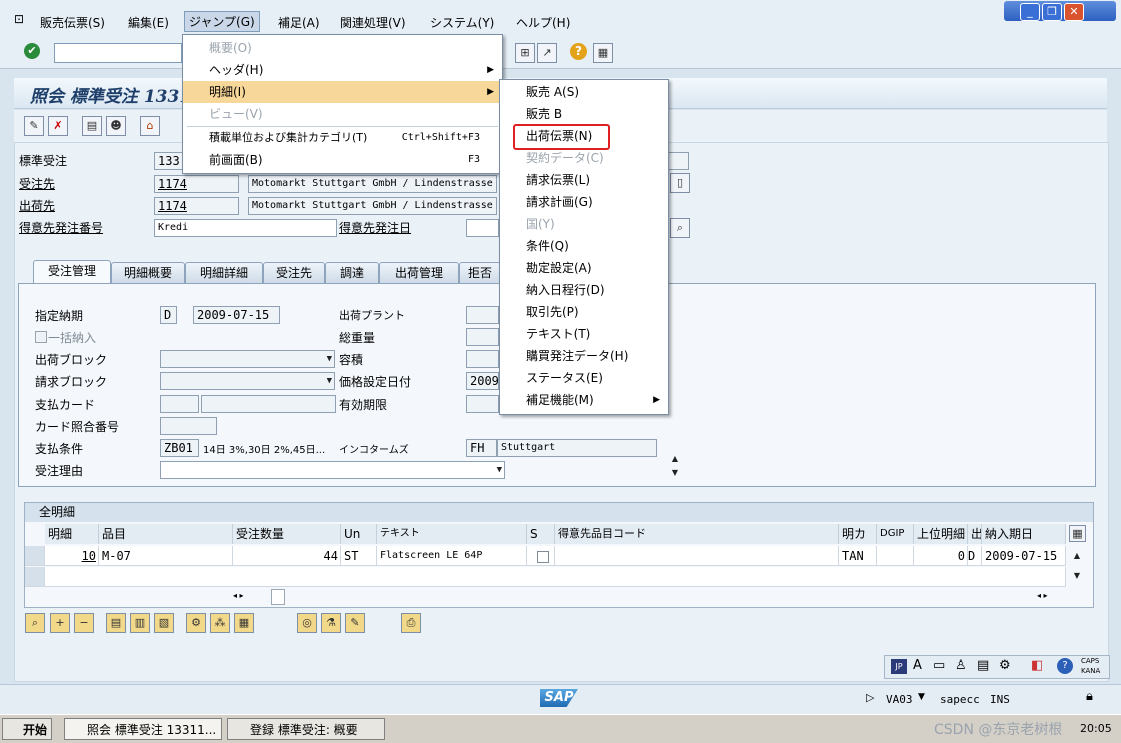  What do you see at coordinates (895, 556) in the screenshot?
I see `cell-dgip` at bounding box center [895, 556].